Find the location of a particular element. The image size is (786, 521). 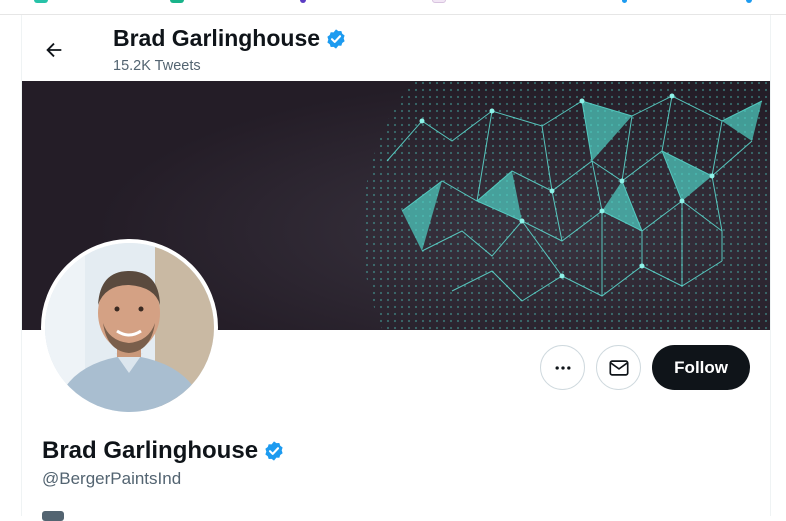

more-horizontal-icon is located at coordinates (563, 367).